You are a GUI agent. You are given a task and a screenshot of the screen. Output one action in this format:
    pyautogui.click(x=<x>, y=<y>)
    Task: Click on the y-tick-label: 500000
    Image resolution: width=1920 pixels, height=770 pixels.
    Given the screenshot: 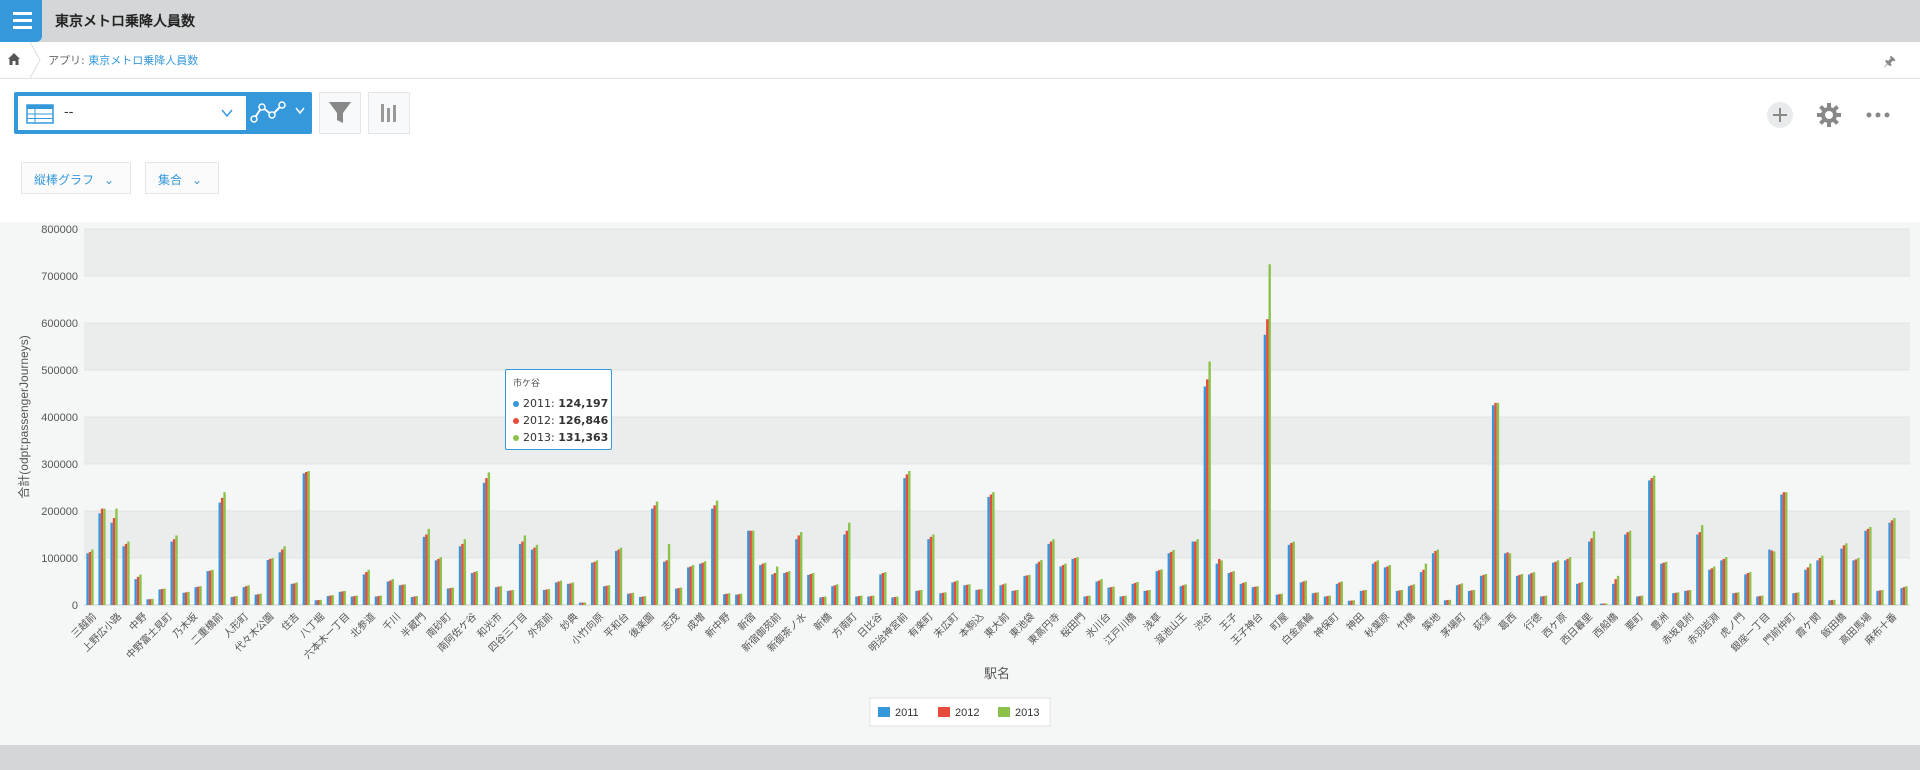 What is the action you would take?
    pyautogui.click(x=59, y=371)
    